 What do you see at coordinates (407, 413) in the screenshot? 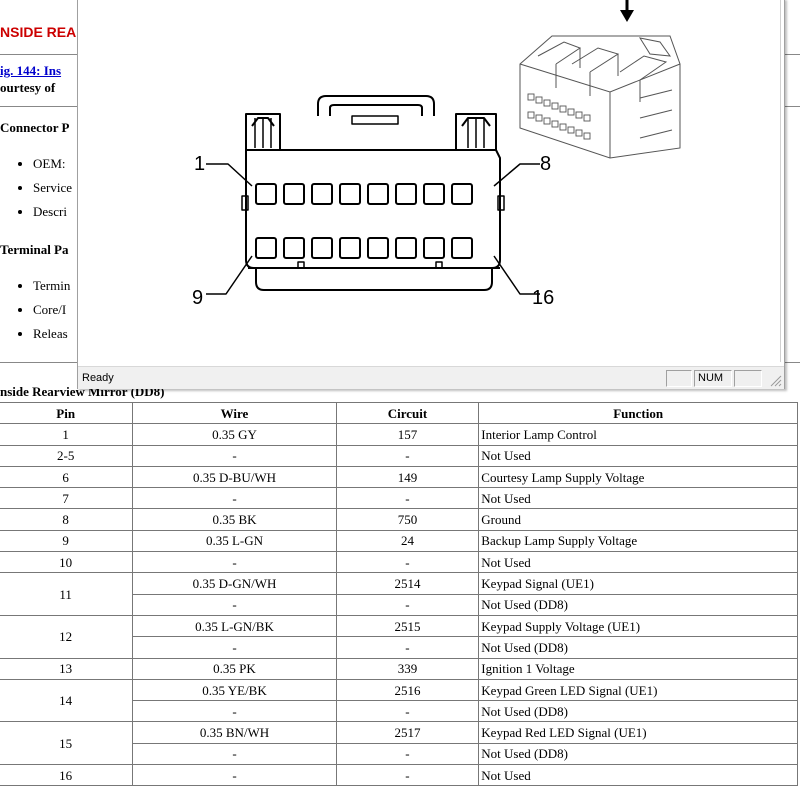
I see `circuit-header: Circuit` at bounding box center [407, 413].